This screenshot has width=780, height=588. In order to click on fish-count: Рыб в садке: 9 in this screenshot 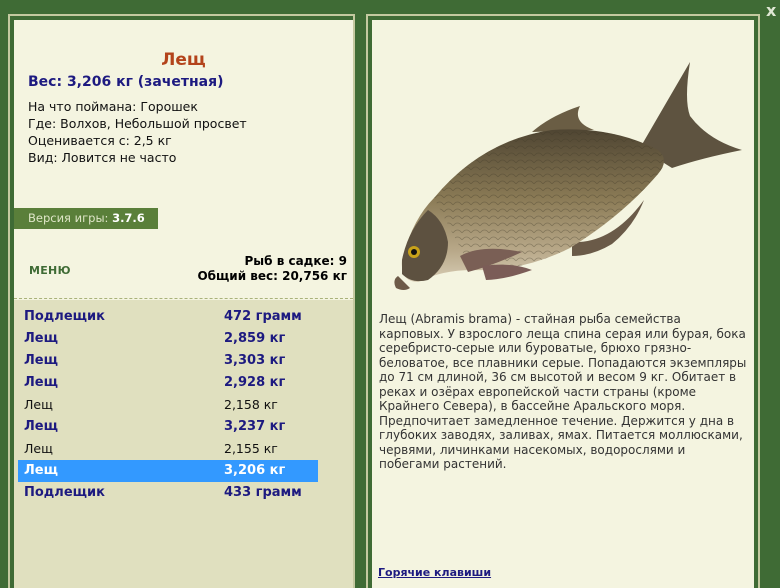, I will do `click(296, 261)`.